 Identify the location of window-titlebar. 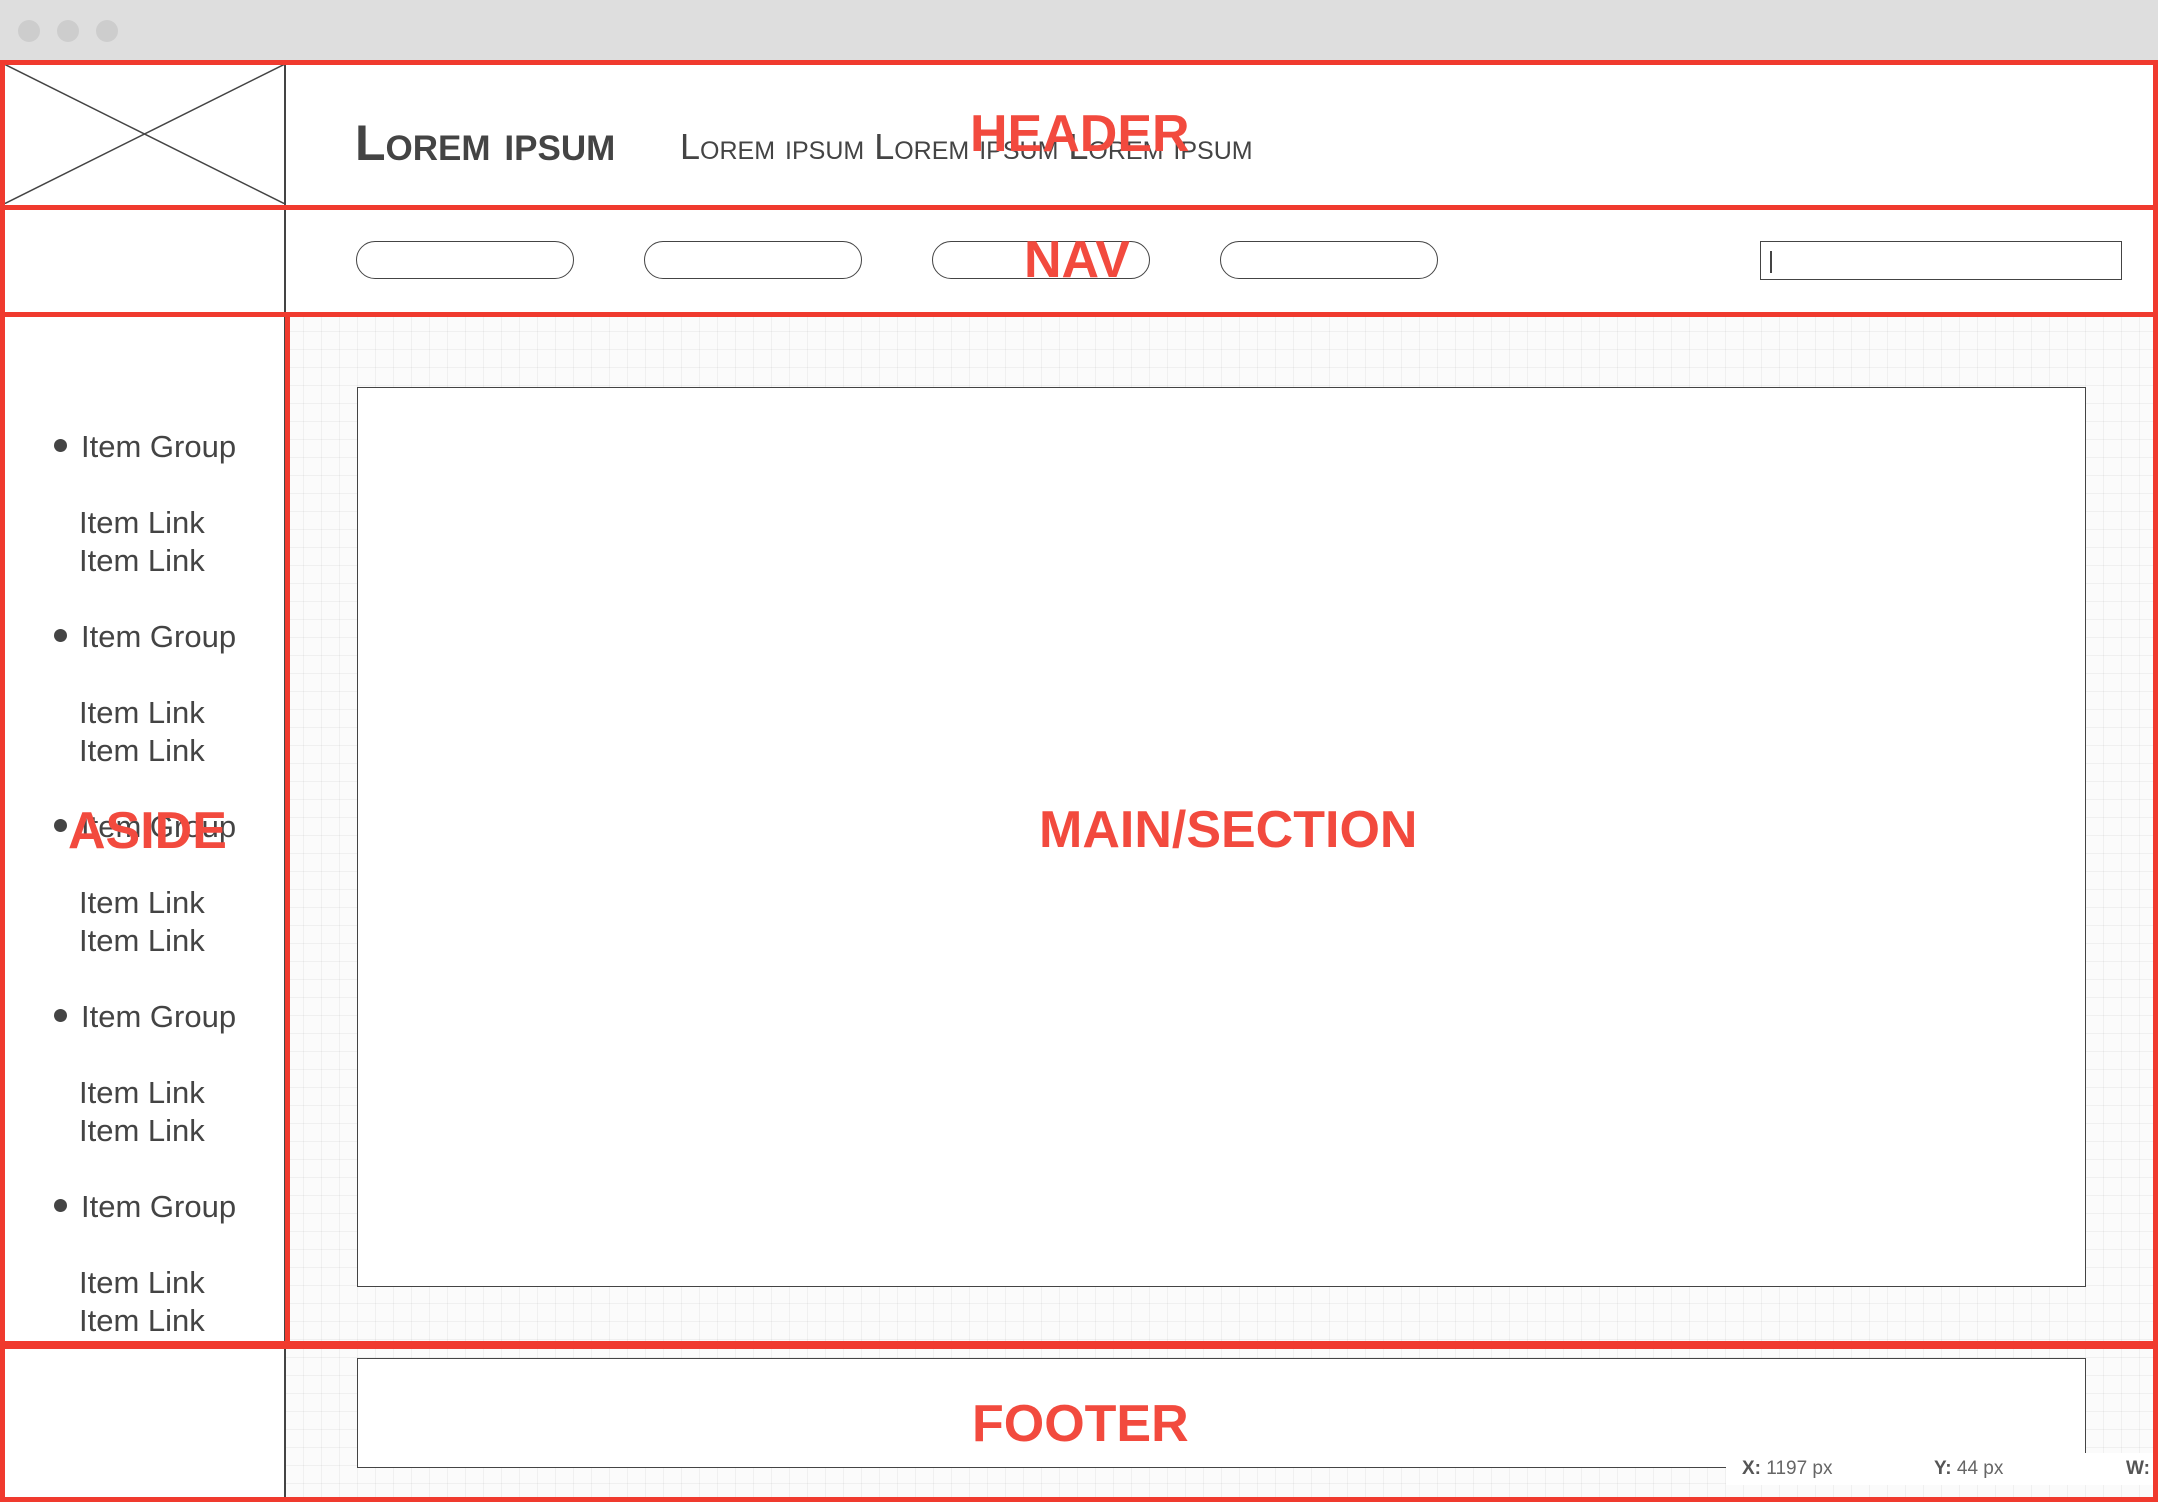
(1079, 30).